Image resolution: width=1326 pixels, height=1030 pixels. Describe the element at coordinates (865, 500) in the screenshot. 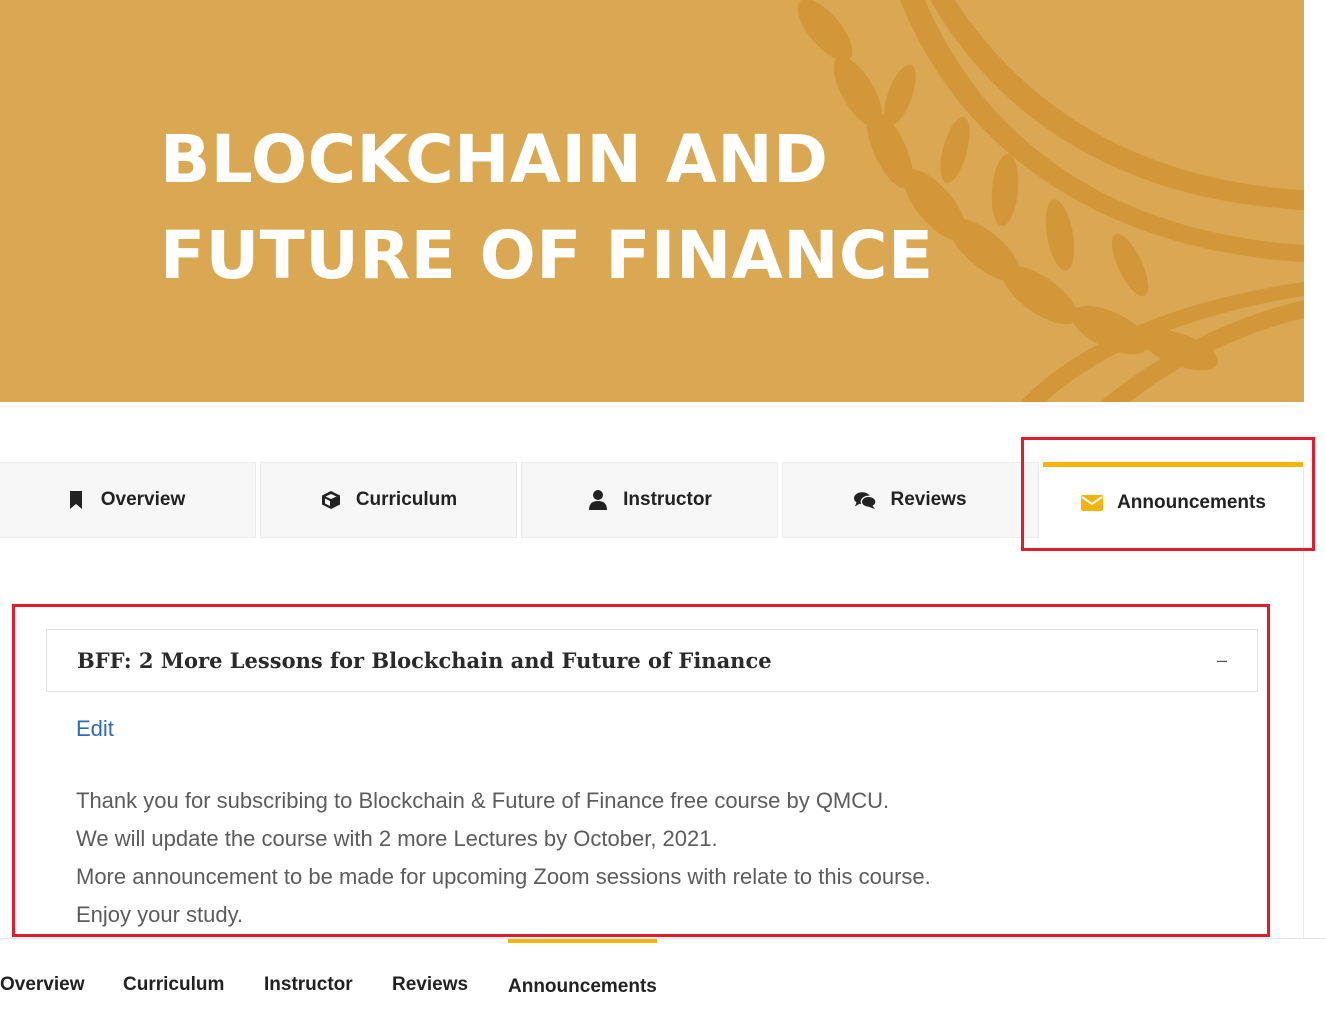

I see `comments-icon` at that location.